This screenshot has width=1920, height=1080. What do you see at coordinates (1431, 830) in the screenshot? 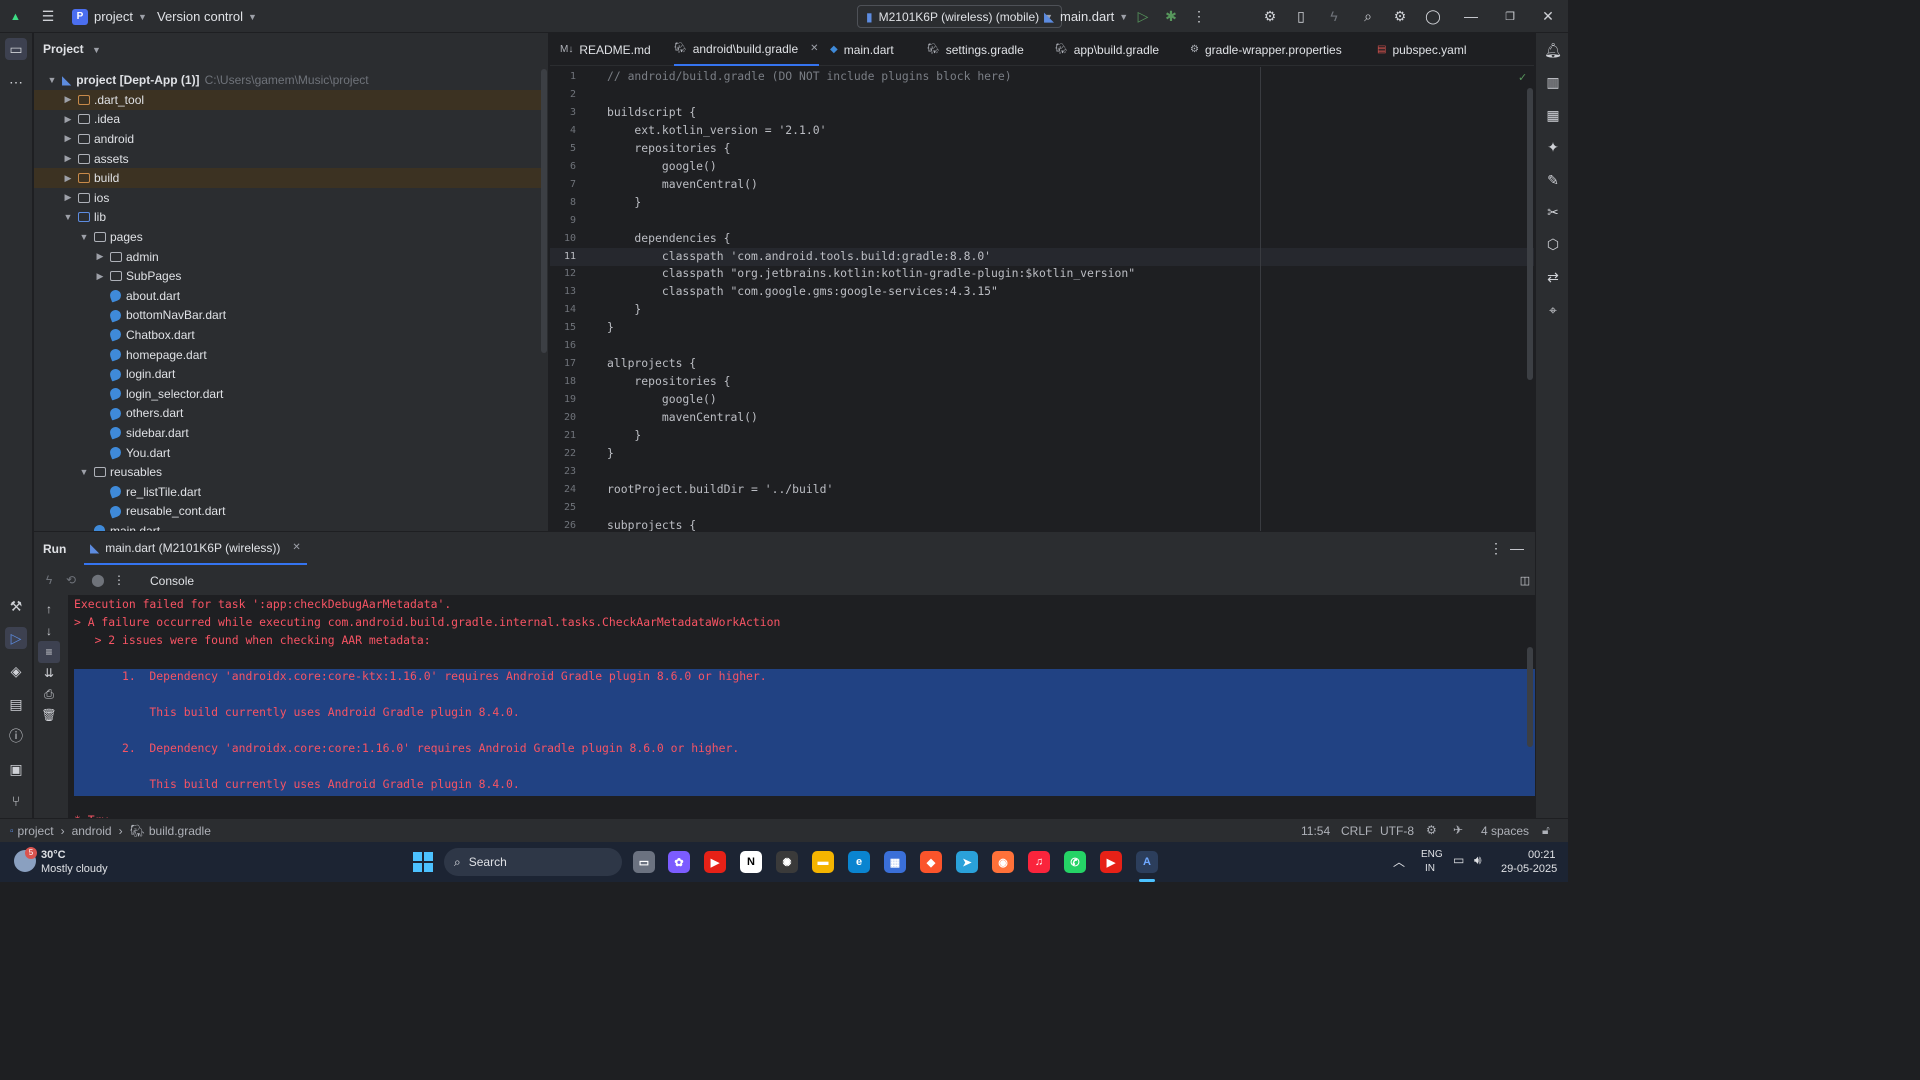
I see `inspection-profile-icon: ⚙` at bounding box center [1431, 830].